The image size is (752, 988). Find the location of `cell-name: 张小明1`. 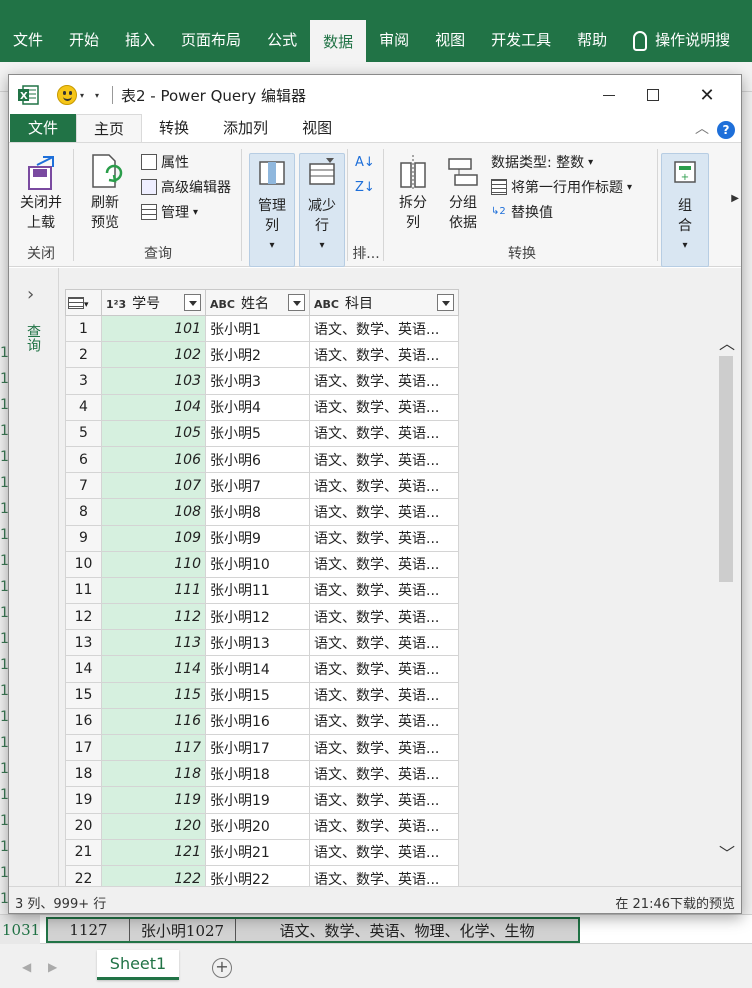

cell-name: 张小明1 is located at coordinates (257, 328).